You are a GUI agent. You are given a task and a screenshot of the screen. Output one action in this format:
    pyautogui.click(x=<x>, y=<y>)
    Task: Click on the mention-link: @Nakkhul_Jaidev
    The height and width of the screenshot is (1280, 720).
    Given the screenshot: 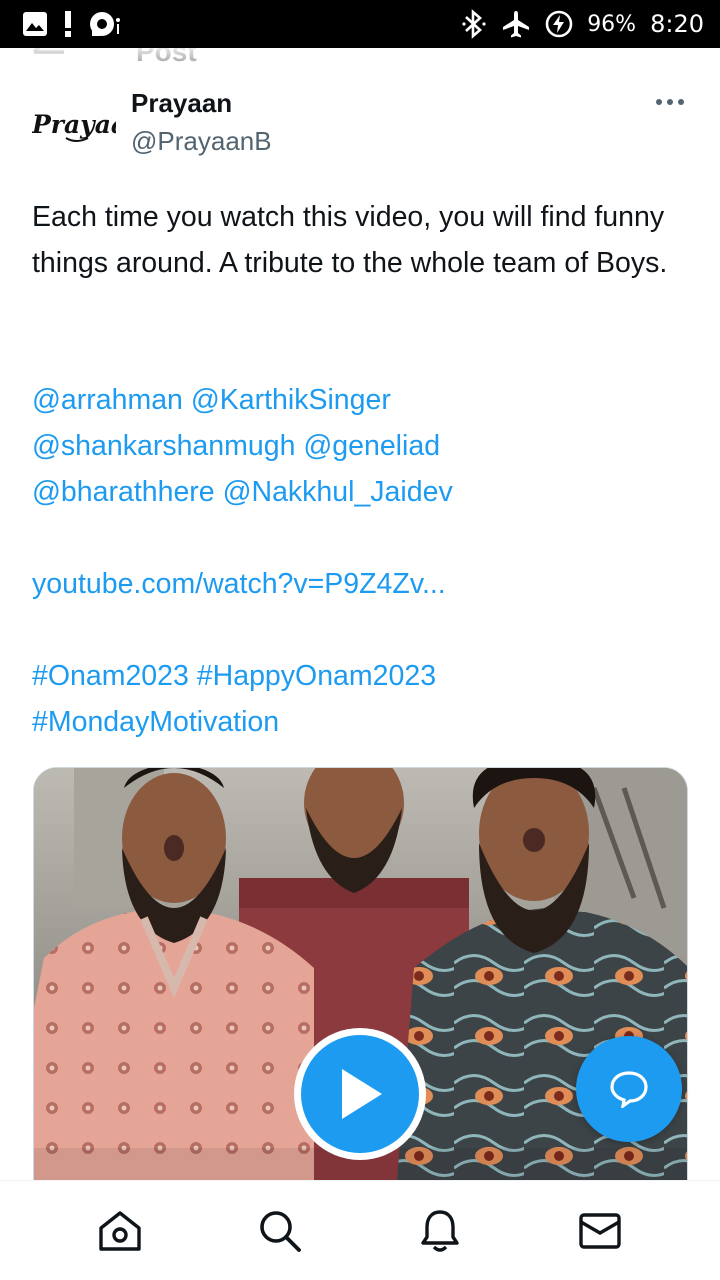 What is the action you would take?
    pyautogui.click(x=338, y=492)
    